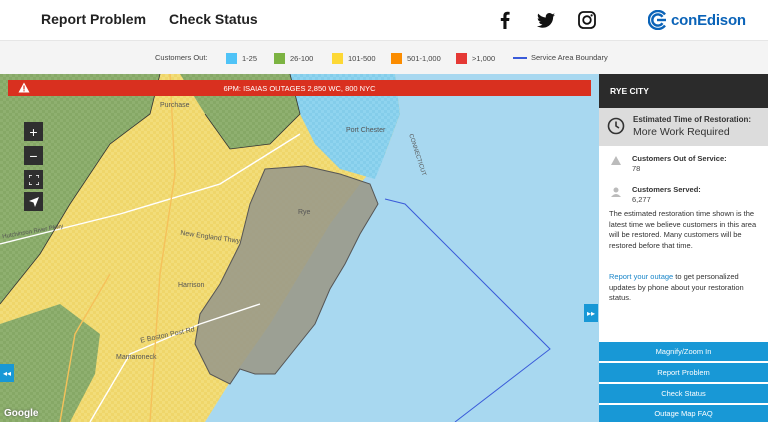 The width and height of the screenshot is (768, 422). Describe the element at coordinates (587, 20) in the screenshot. I see `instagram-icon` at that location.